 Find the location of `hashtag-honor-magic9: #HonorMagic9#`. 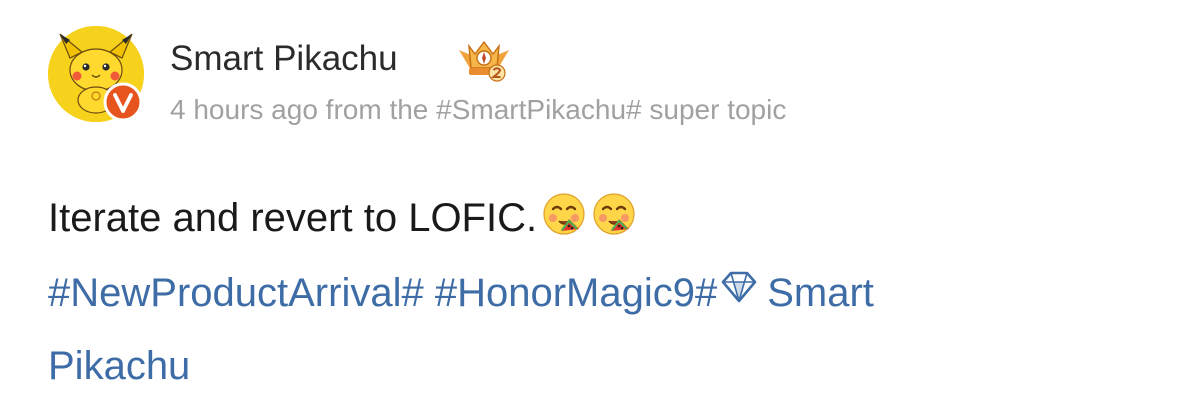

hashtag-honor-magic9: #HonorMagic9# is located at coordinates (576, 293).